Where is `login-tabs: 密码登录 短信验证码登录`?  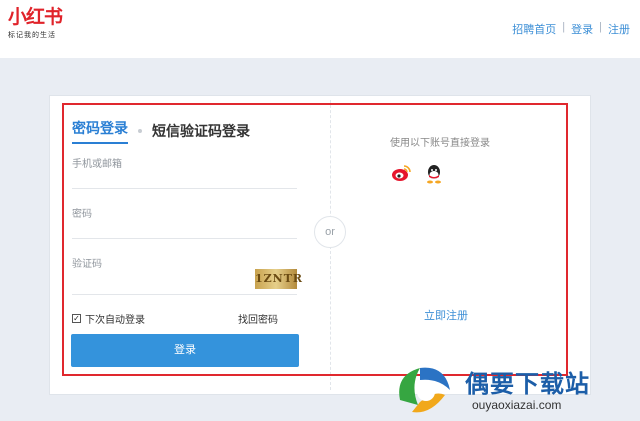 login-tabs: 密码登录 短信验证码登录 is located at coordinates (161, 131).